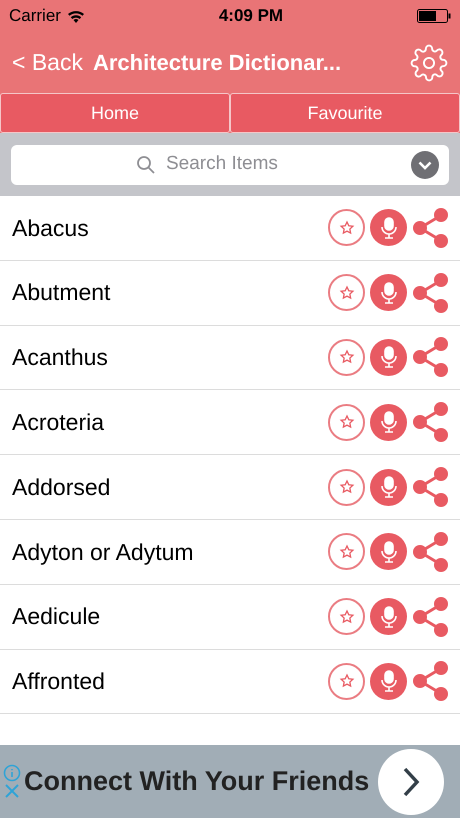 This screenshot has height=818, width=460. I want to click on clock: 4:09 PM, so click(251, 16).